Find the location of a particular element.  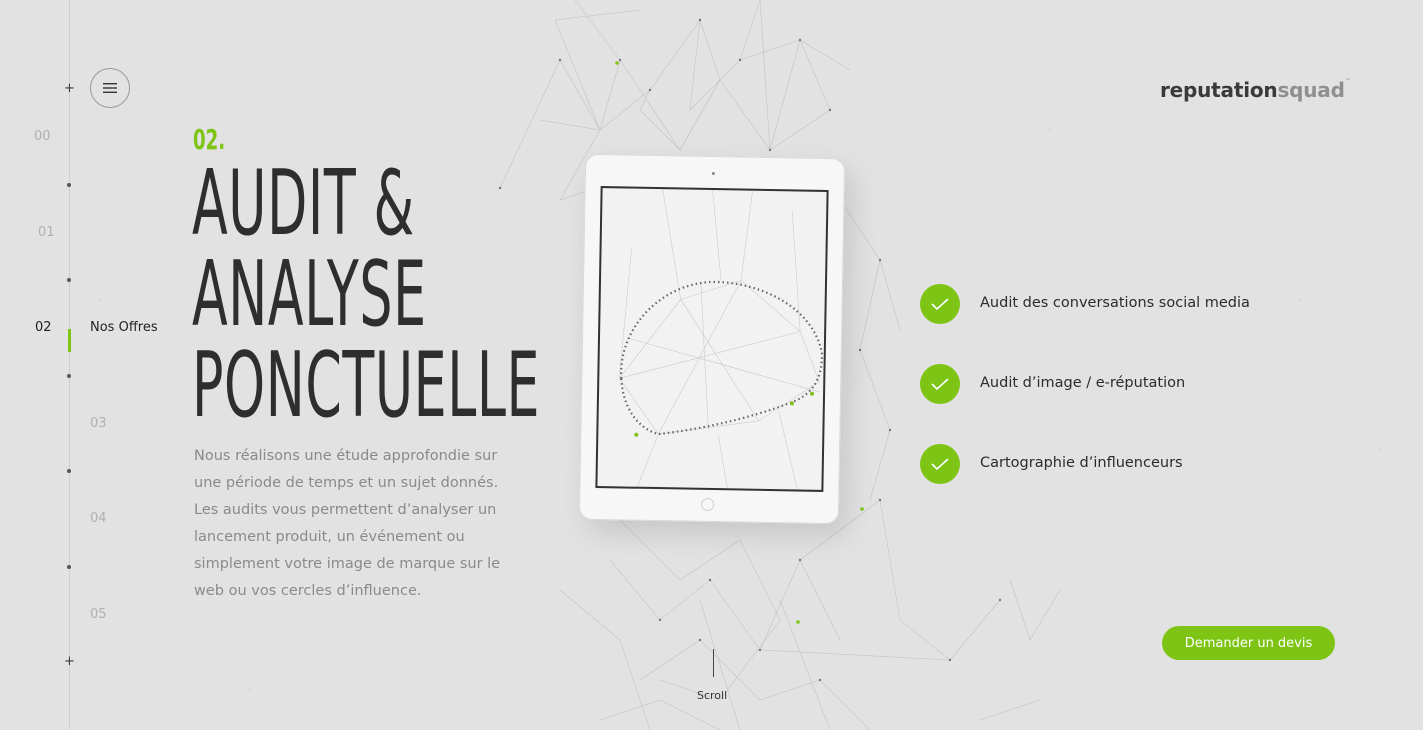

network-graph-illustration is located at coordinates (720, 339).